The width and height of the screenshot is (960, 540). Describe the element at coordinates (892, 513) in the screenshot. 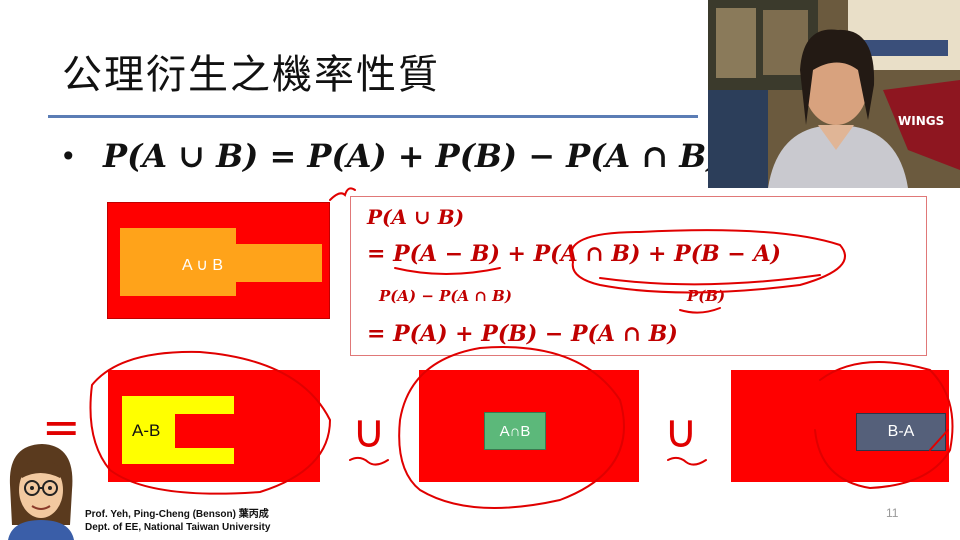

I see `page-number: 11` at that location.